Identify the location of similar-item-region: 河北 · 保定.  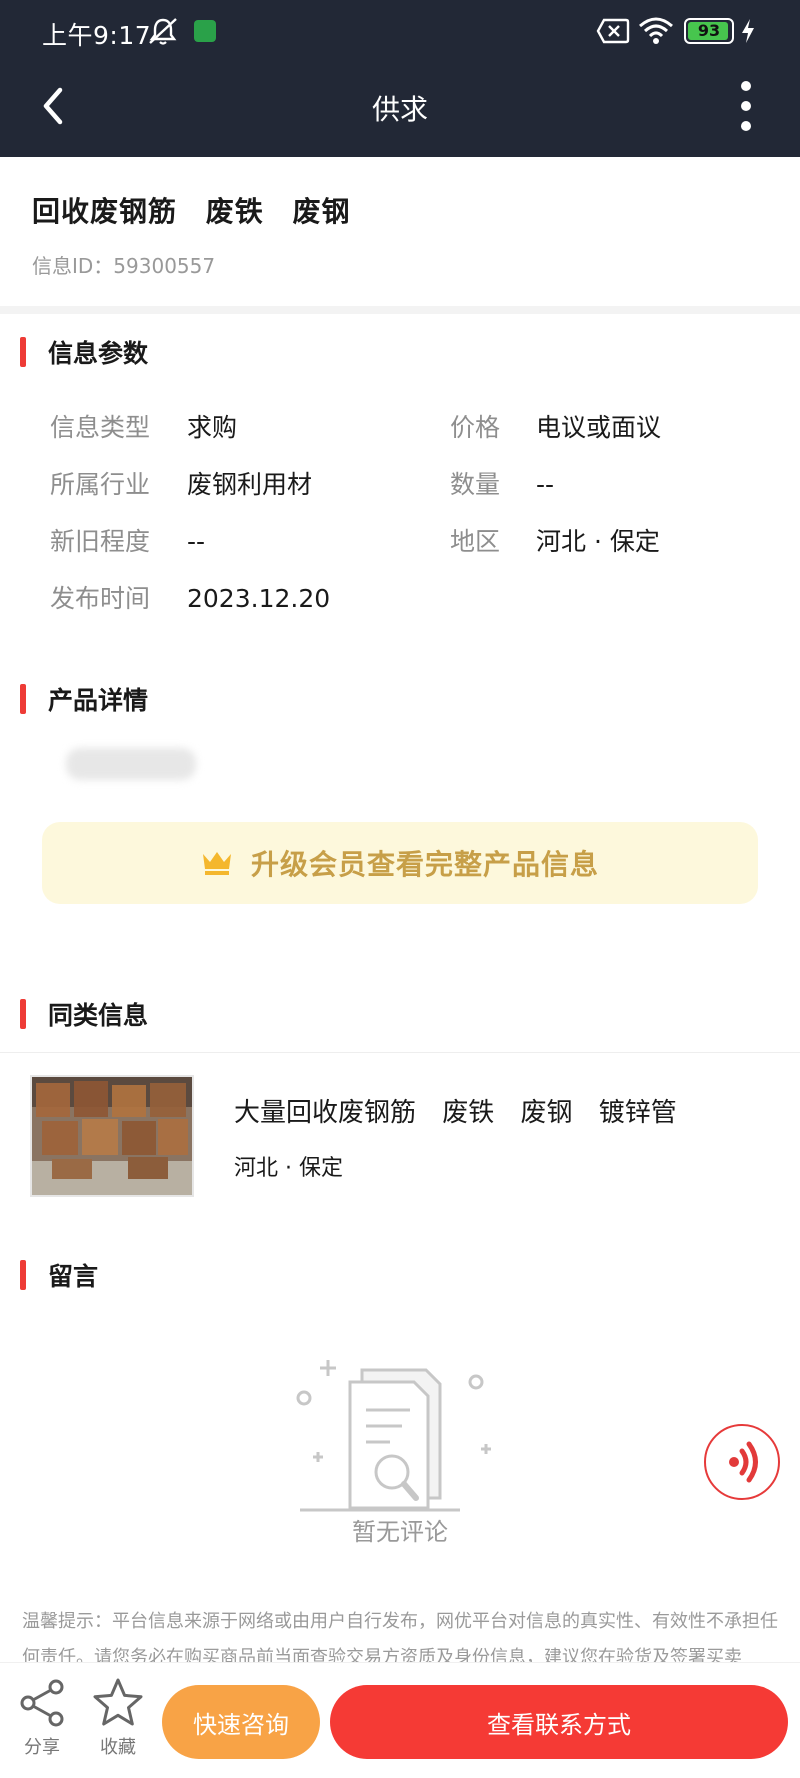
(288, 1168).